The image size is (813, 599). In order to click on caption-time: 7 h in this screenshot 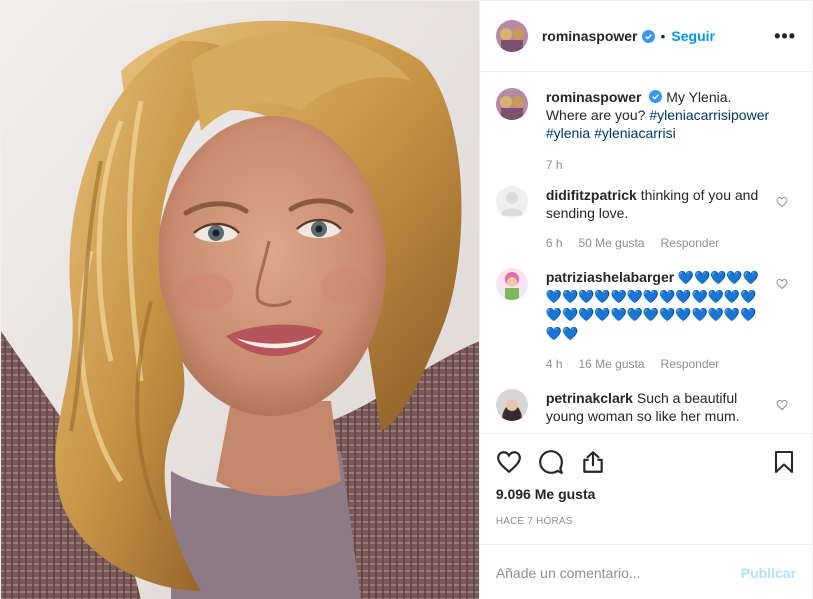, I will do `click(554, 165)`.